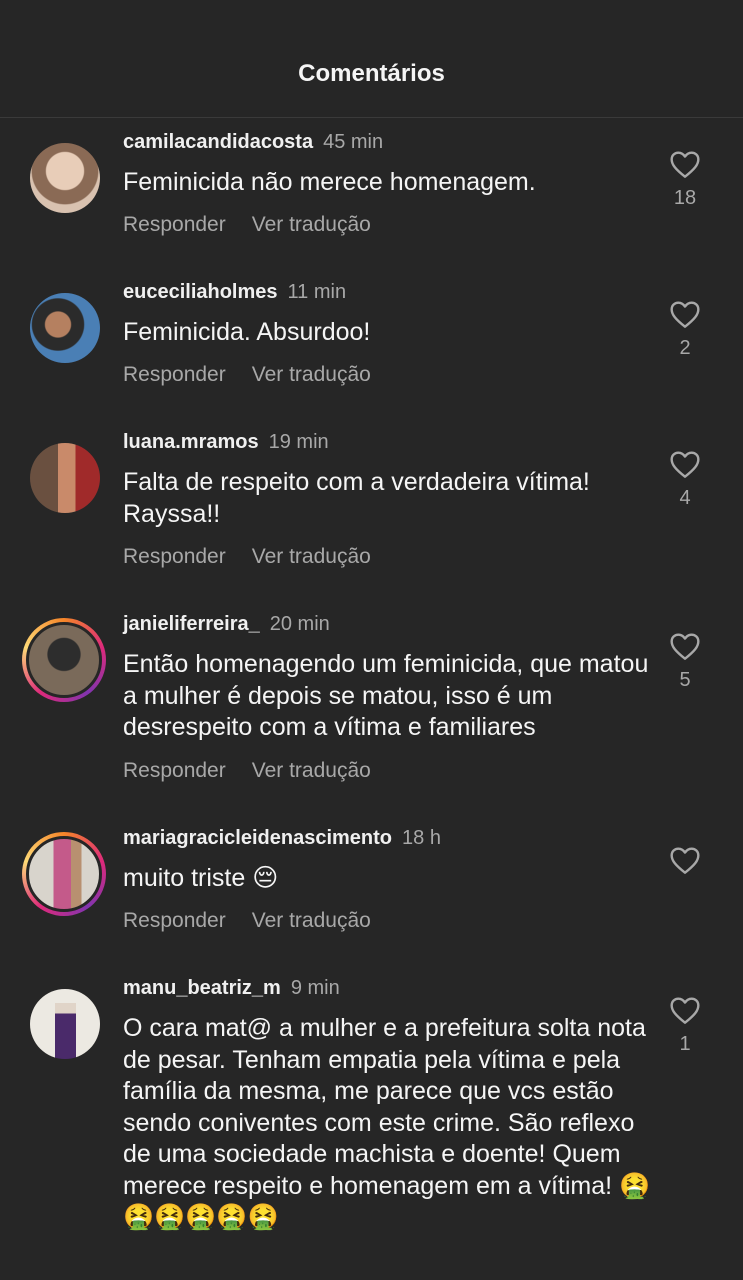 This screenshot has height=1280, width=743. Describe the element at coordinates (371, 73) in the screenshot. I see `page-title: Comentários` at that location.